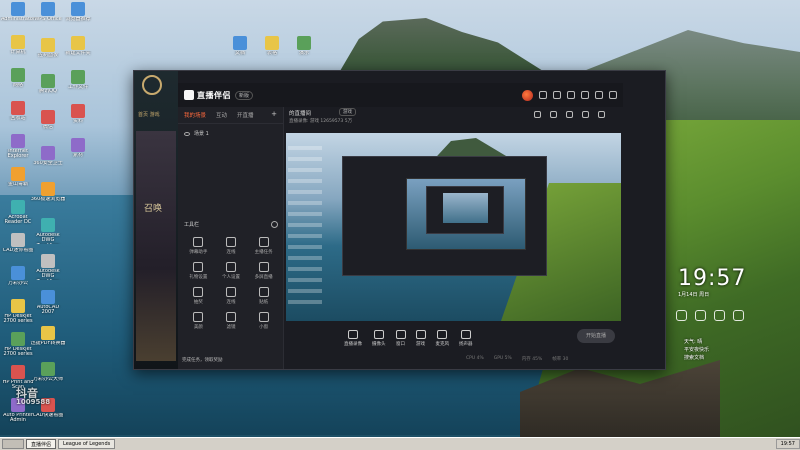 The image size is (800, 450). What do you see at coordinates (221, 115) in the screenshot?
I see `tab-interaction: 互动` at bounding box center [221, 115].